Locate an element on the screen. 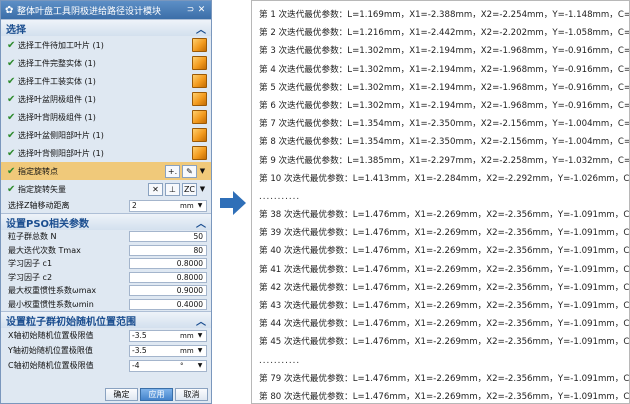  selection-item: ✔ 选择工件待加工叶片 (1) is located at coordinates (106, 45).